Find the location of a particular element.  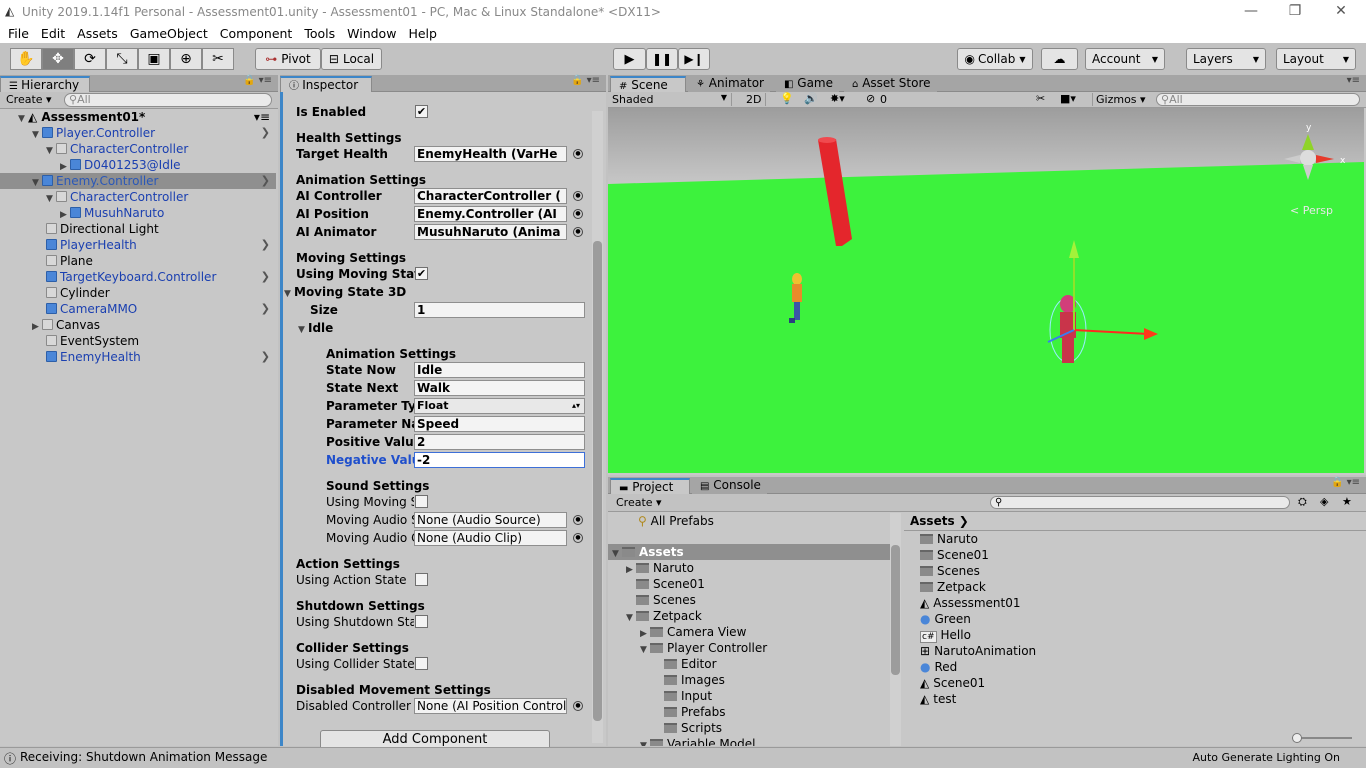

menu-window: Window is located at coordinates (371, 33).